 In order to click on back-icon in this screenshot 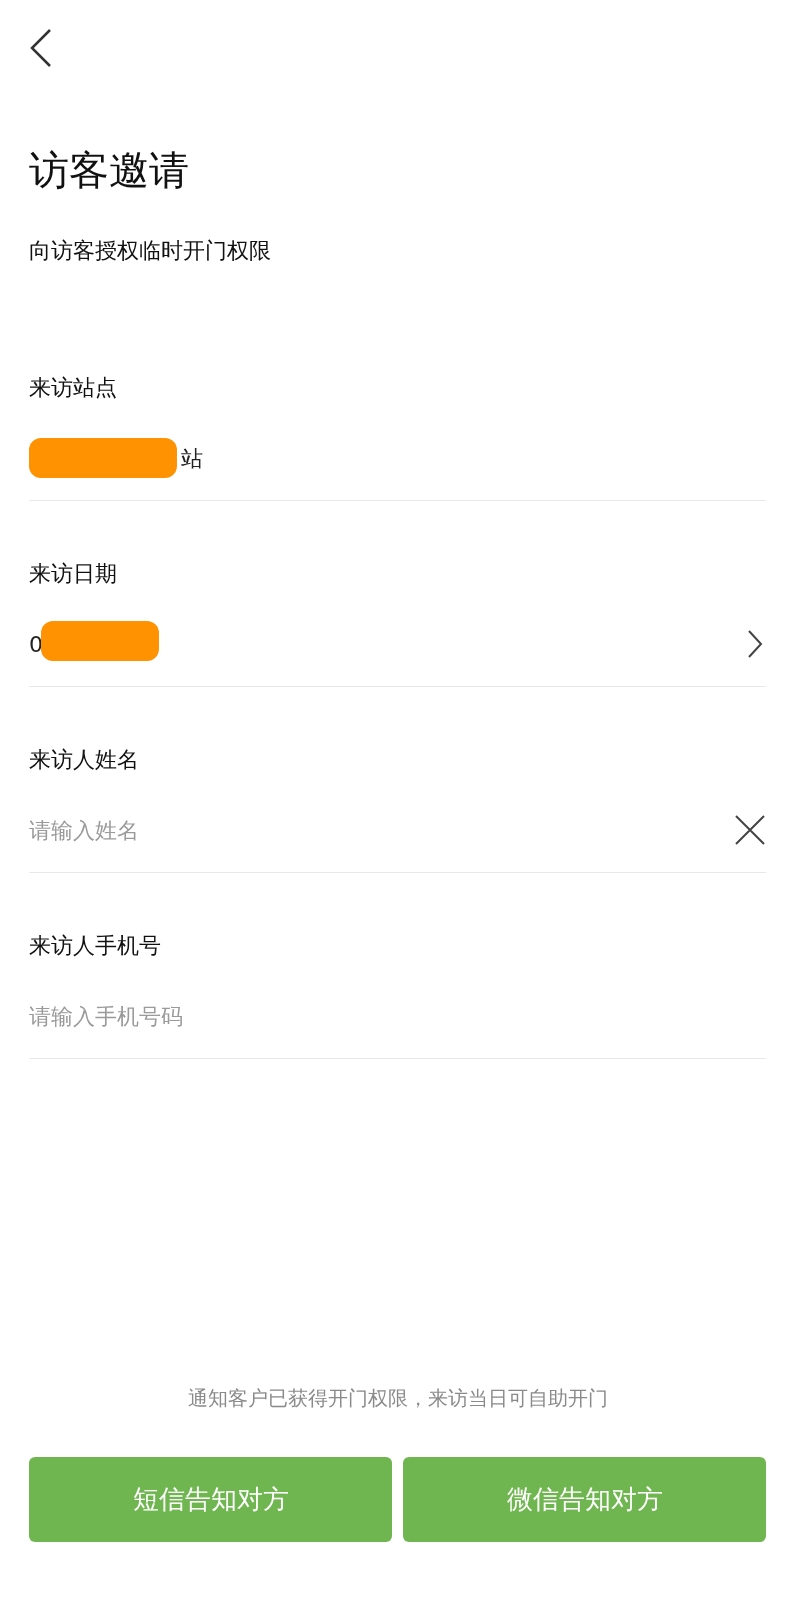, I will do `click(41, 48)`.